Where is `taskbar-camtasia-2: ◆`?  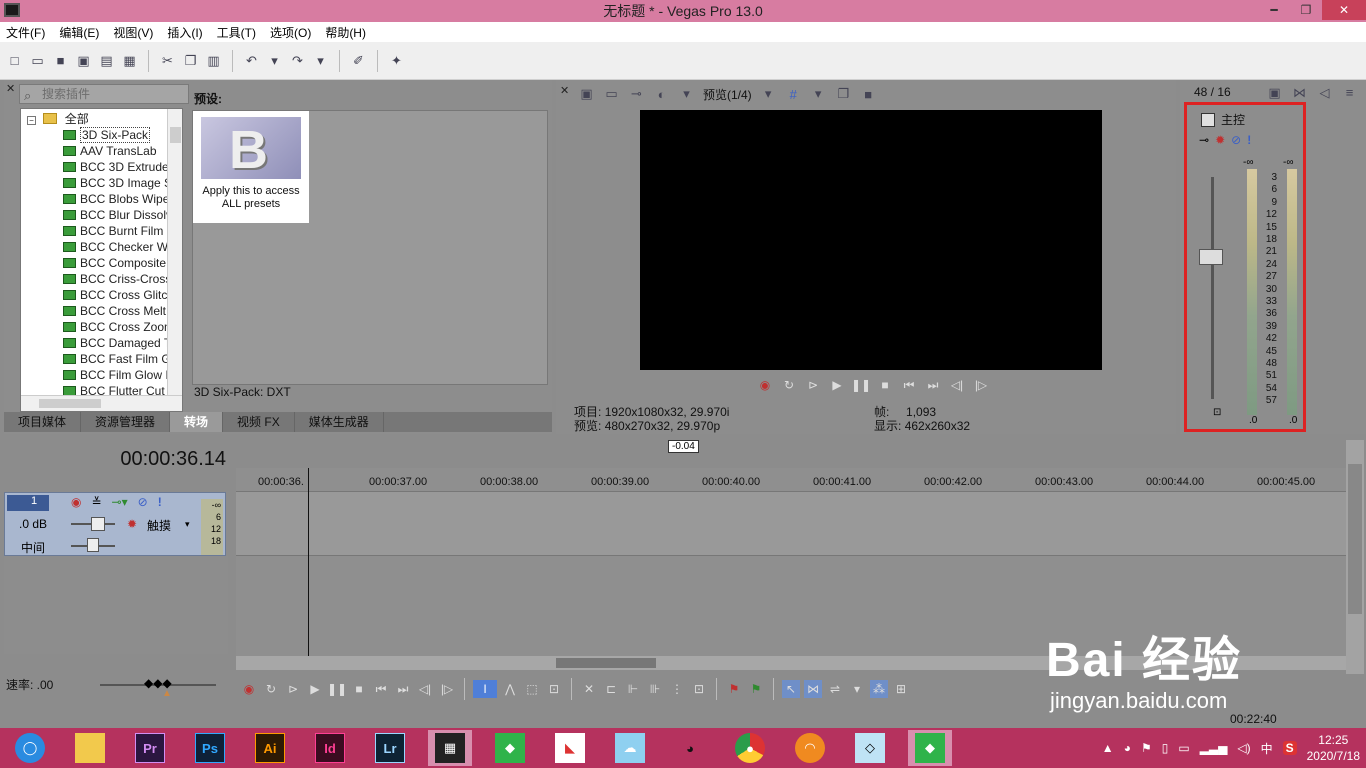
taskbar-camtasia-2: ◆ is located at coordinates (930, 748).